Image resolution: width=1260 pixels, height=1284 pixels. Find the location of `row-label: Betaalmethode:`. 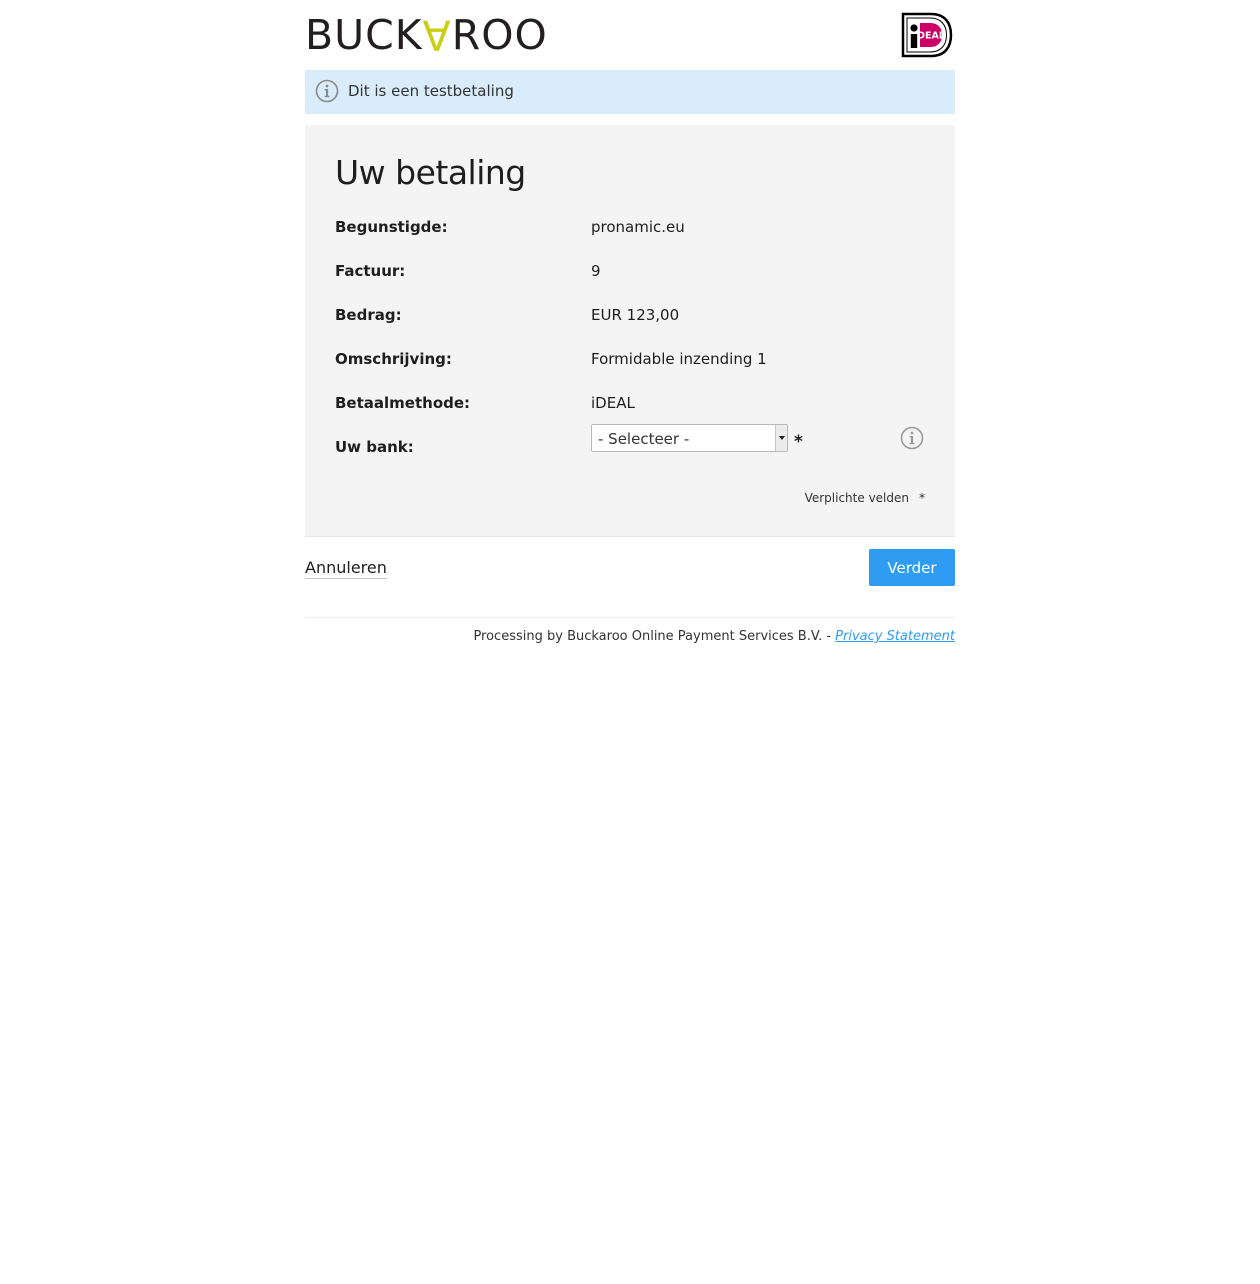

row-label: Betaalmethode: is located at coordinates (403, 403).